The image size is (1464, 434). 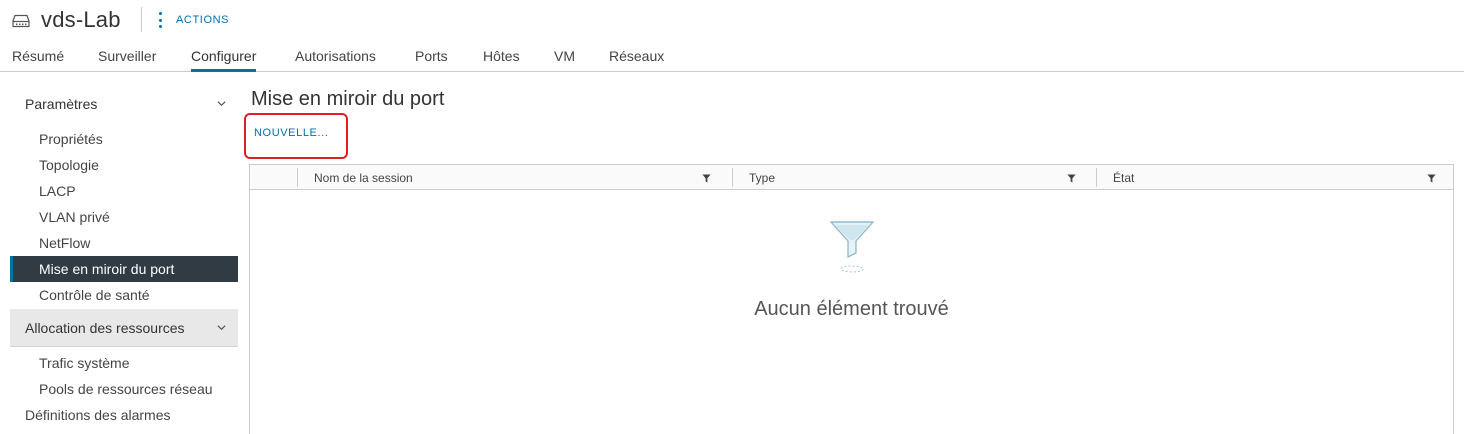 I want to click on actions-menu-button: ACTIONS, so click(x=192, y=20).